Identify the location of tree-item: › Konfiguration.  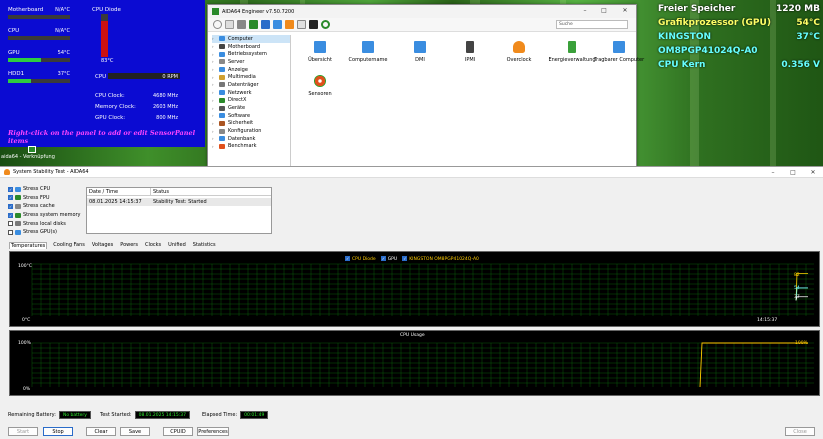
(251, 131).